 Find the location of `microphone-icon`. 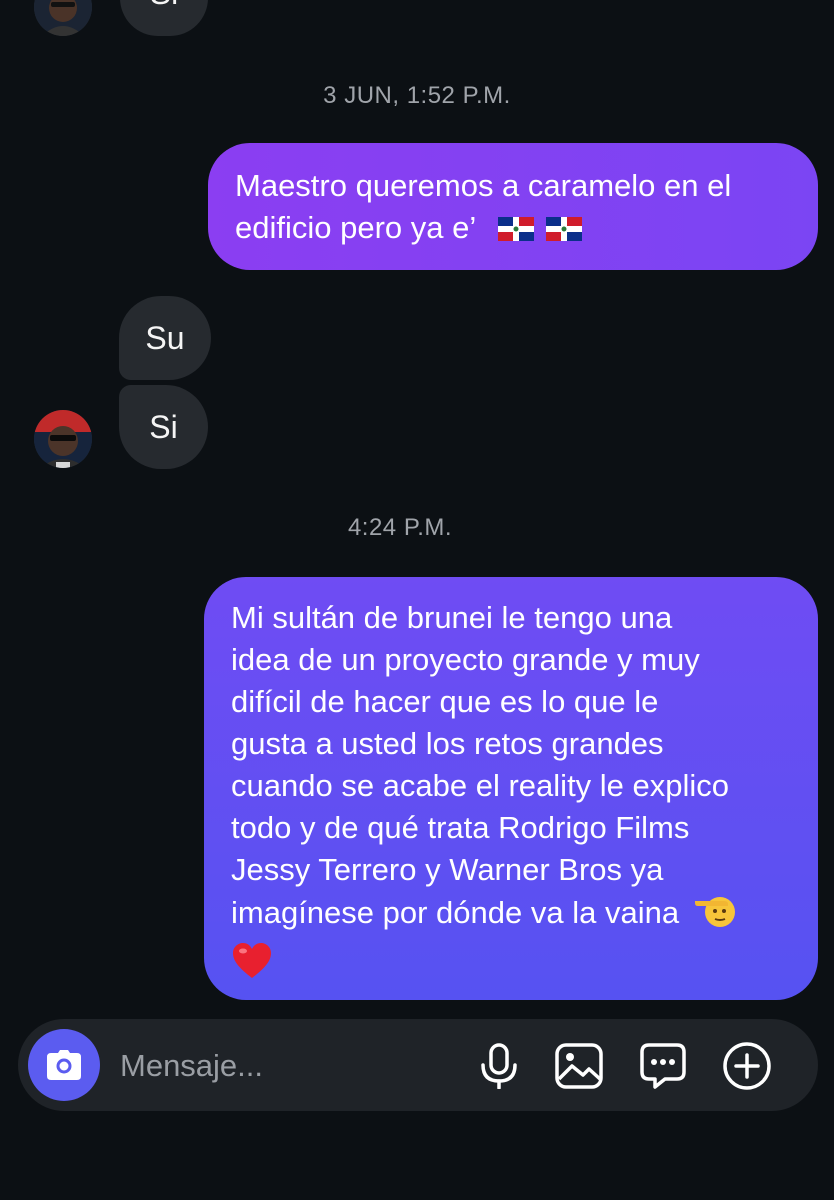

microphone-icon is located at coordinates (499, 1066).